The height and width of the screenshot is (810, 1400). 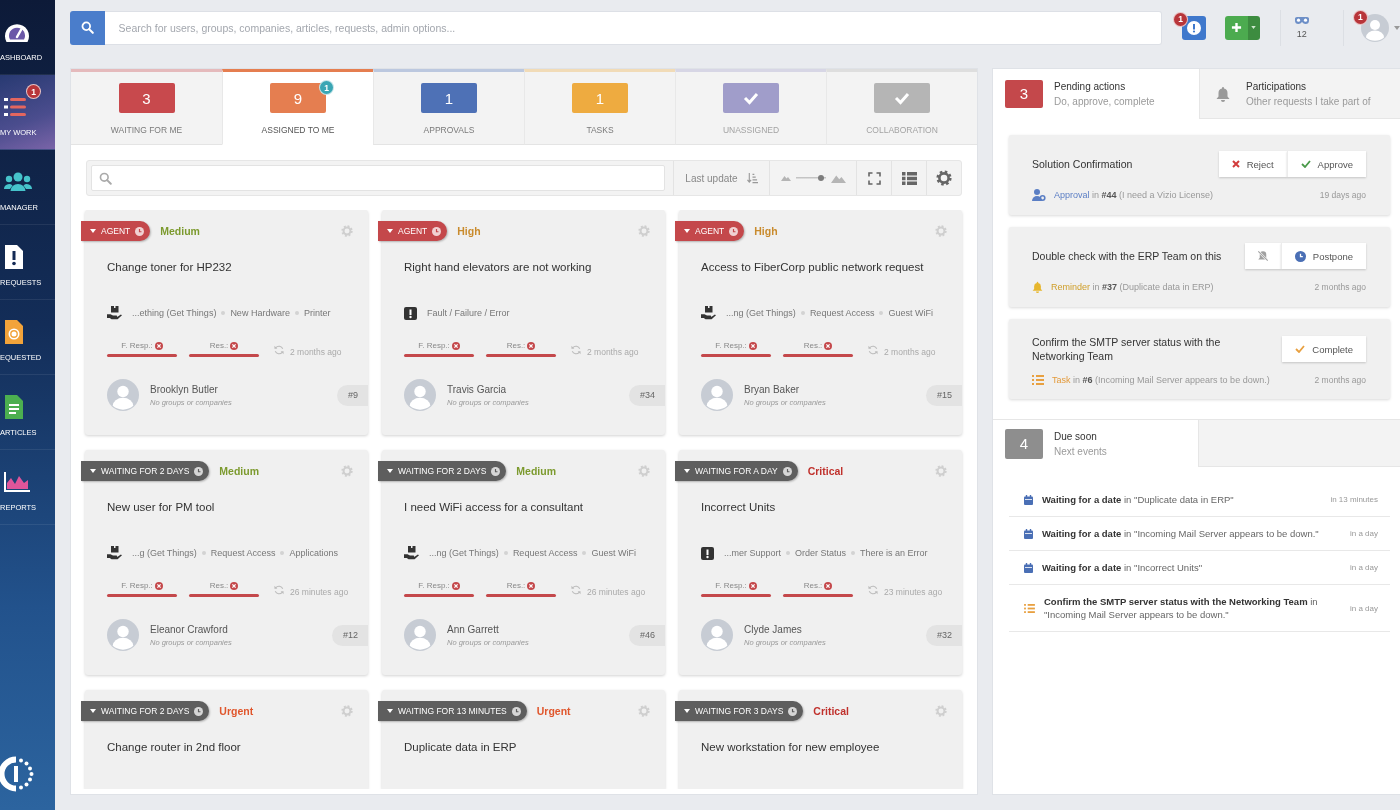 I want to click on request-link: Approval, so click(x=1072, y=195).